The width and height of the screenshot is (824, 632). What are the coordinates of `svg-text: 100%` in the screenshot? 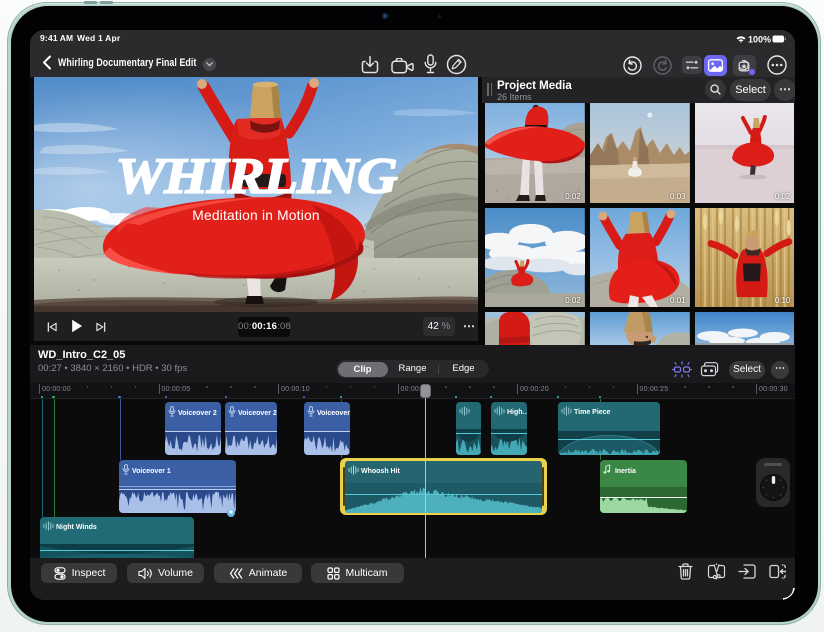 It's located at (759, 38).